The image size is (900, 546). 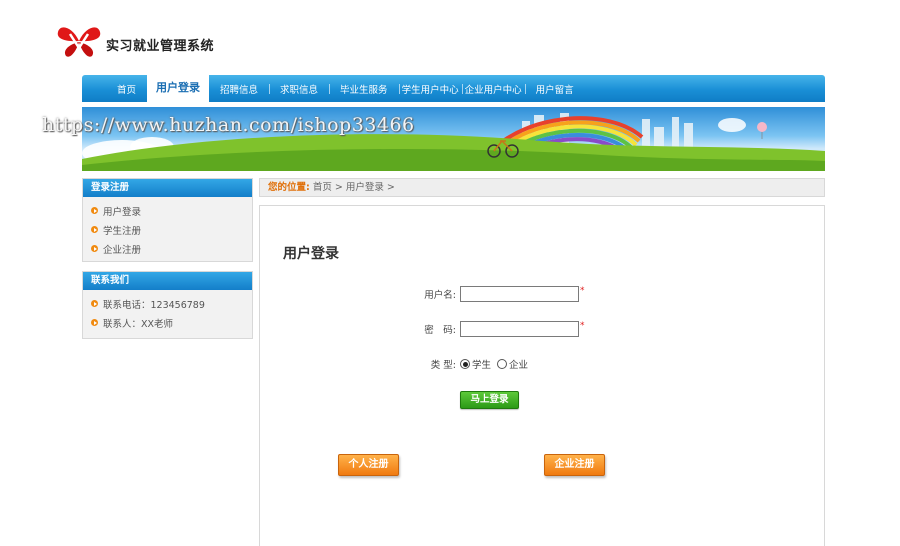 What do you see at coordinates (160, 46) in the screenshot?
I see `site-title: 实习就业管理系统` at bounding box center [160, 46].